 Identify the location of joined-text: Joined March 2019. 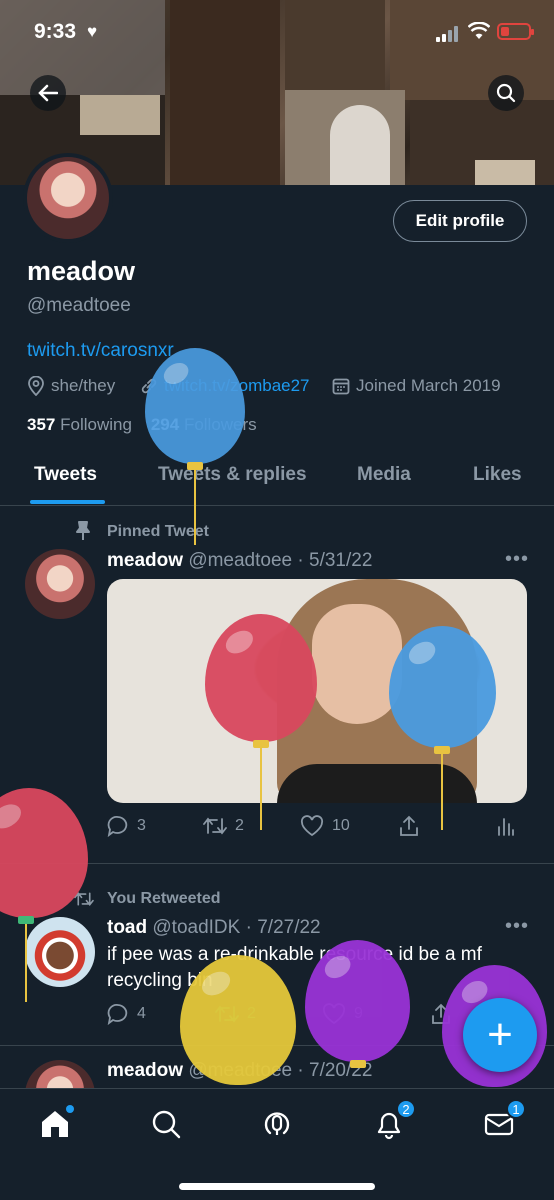
(428, 385).